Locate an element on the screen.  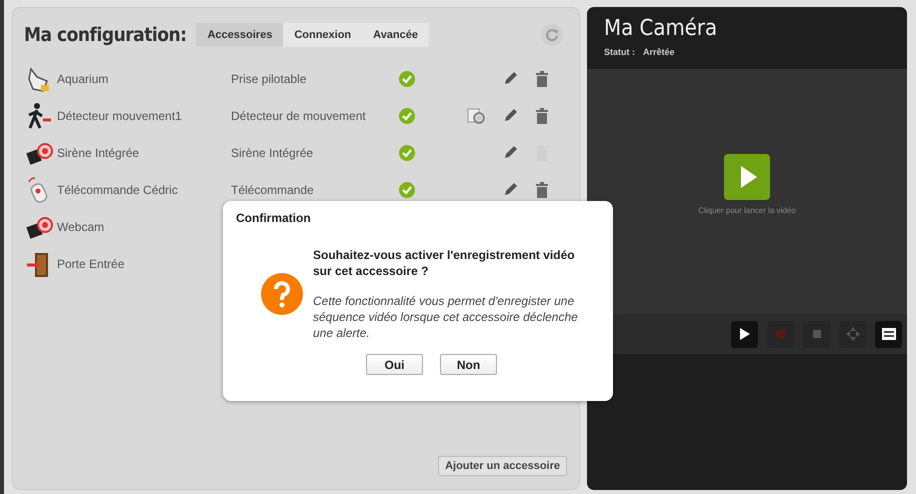
tab: Accessoires is located at coordinates (240, 35).